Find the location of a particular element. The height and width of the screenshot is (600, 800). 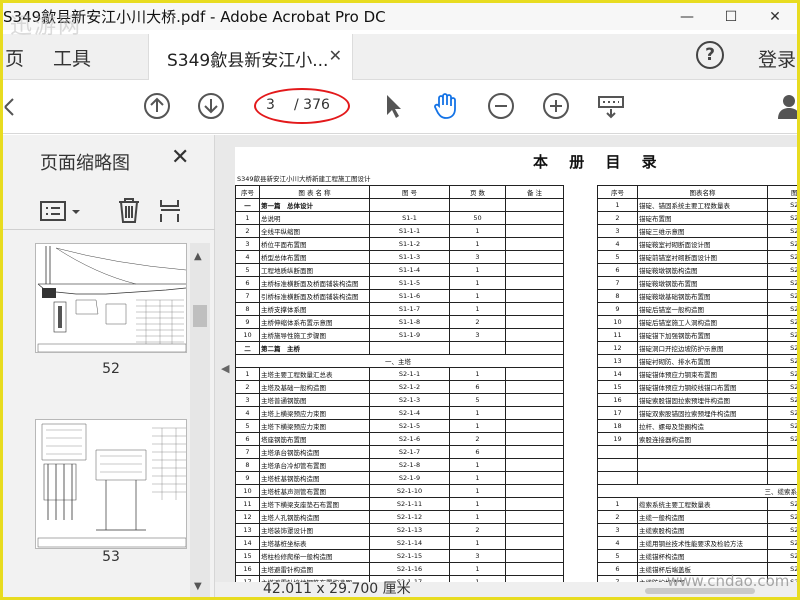

table-cell: 8 is located at coordinates (247, 465).